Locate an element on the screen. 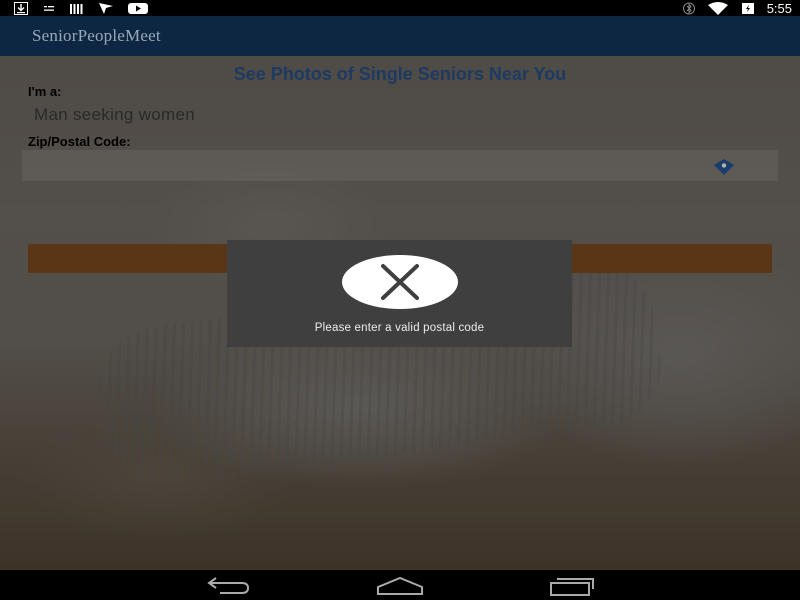 This screenshot has height=600, width=800. seeking-value: Man seeking women is located at coordinates (115, 114).